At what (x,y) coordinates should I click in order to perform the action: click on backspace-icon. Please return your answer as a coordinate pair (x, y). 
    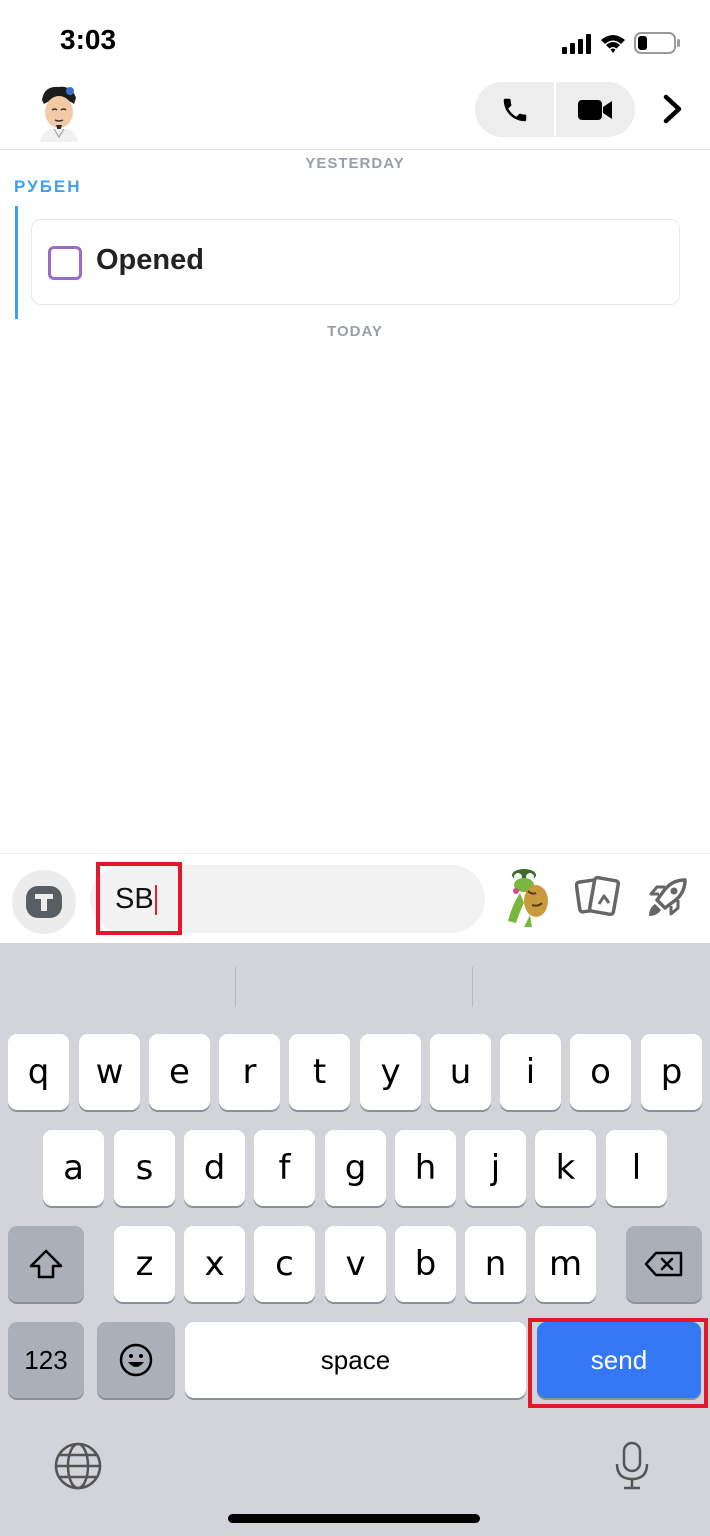
    Looking at the image, I should click on (663, 1264).